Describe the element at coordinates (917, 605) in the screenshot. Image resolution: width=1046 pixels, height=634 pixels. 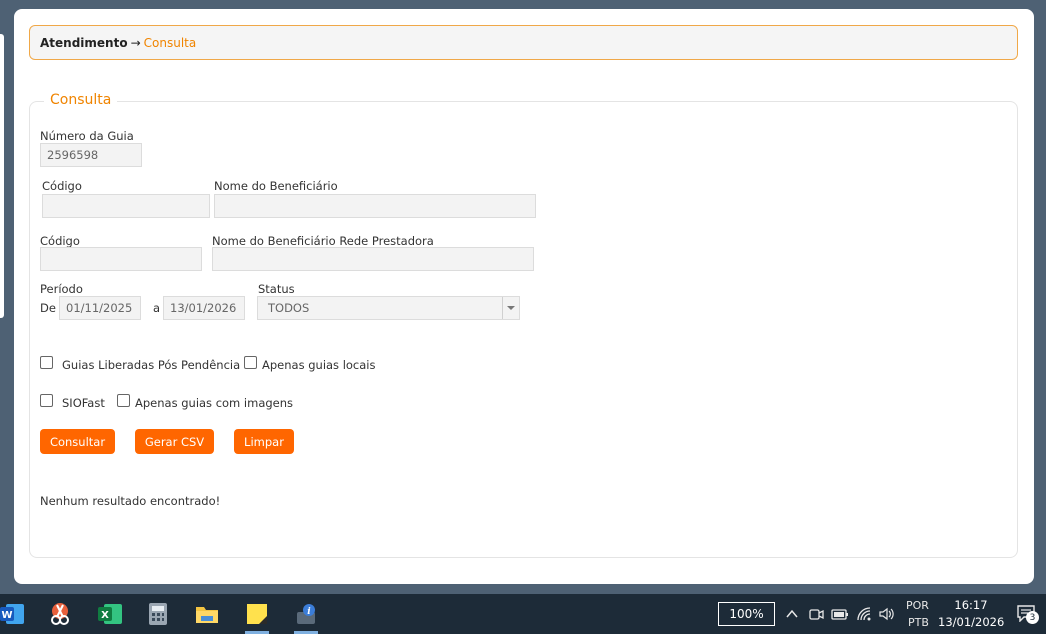
I see `input-language: POR` at that location.